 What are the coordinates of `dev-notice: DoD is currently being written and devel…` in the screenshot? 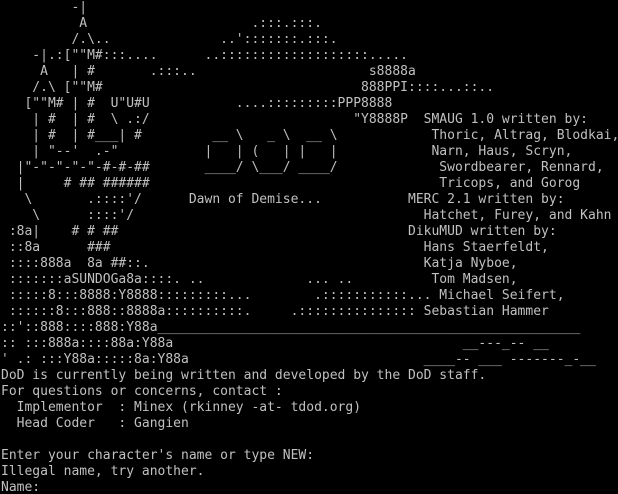 It's located at (244, 375).